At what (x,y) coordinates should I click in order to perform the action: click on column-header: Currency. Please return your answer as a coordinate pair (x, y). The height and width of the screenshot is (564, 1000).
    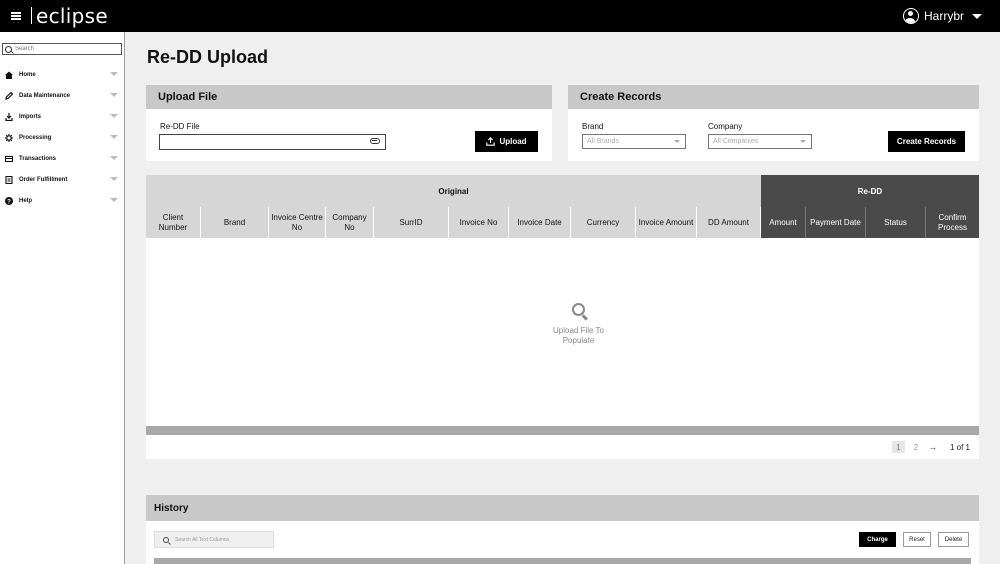
    Looking at the image, I should click on (603, 222).